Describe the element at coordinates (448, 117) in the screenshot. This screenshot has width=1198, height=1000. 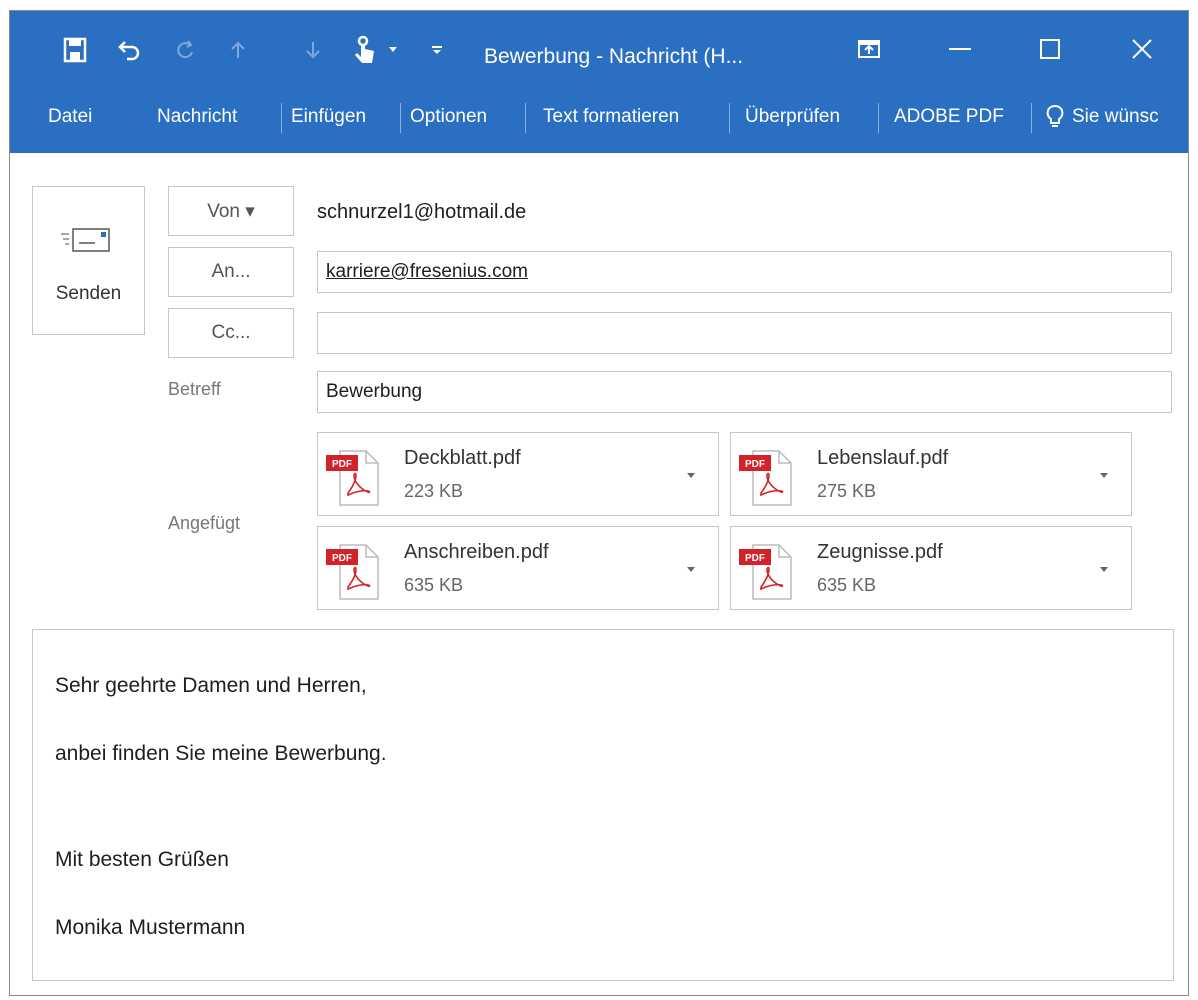
I see `tab-optionen: Optionen` at that location.